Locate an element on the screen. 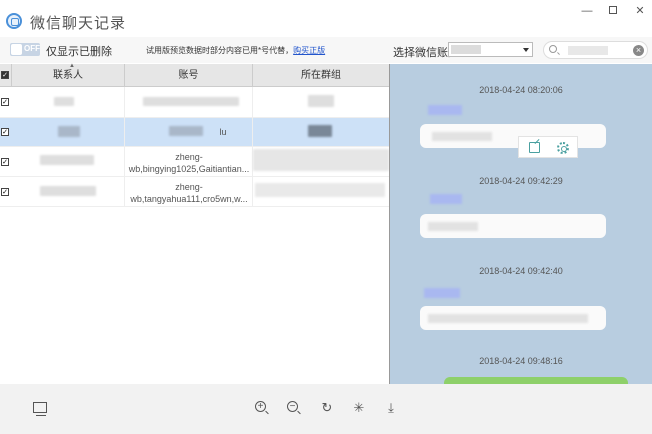 The image size is (652, 434). monitor-icon is located at coordinates (40, 409).